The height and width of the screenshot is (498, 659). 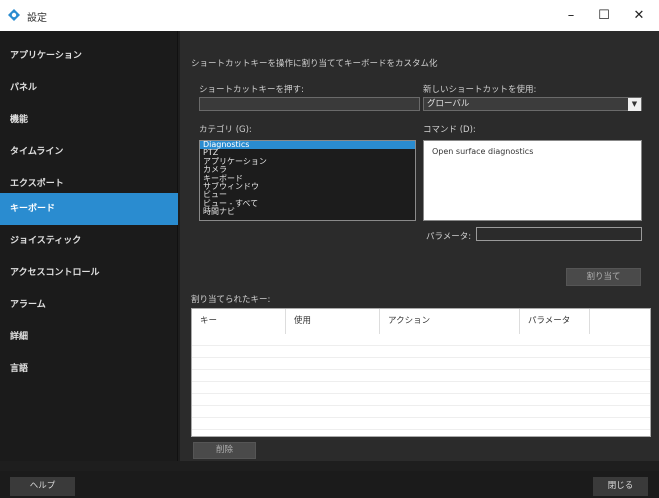 What do you see at coordinates (89, 241) in the screenshot?
I see `sidebar-item-joystick: ジョイスティック` at bounding box center [89, 241].